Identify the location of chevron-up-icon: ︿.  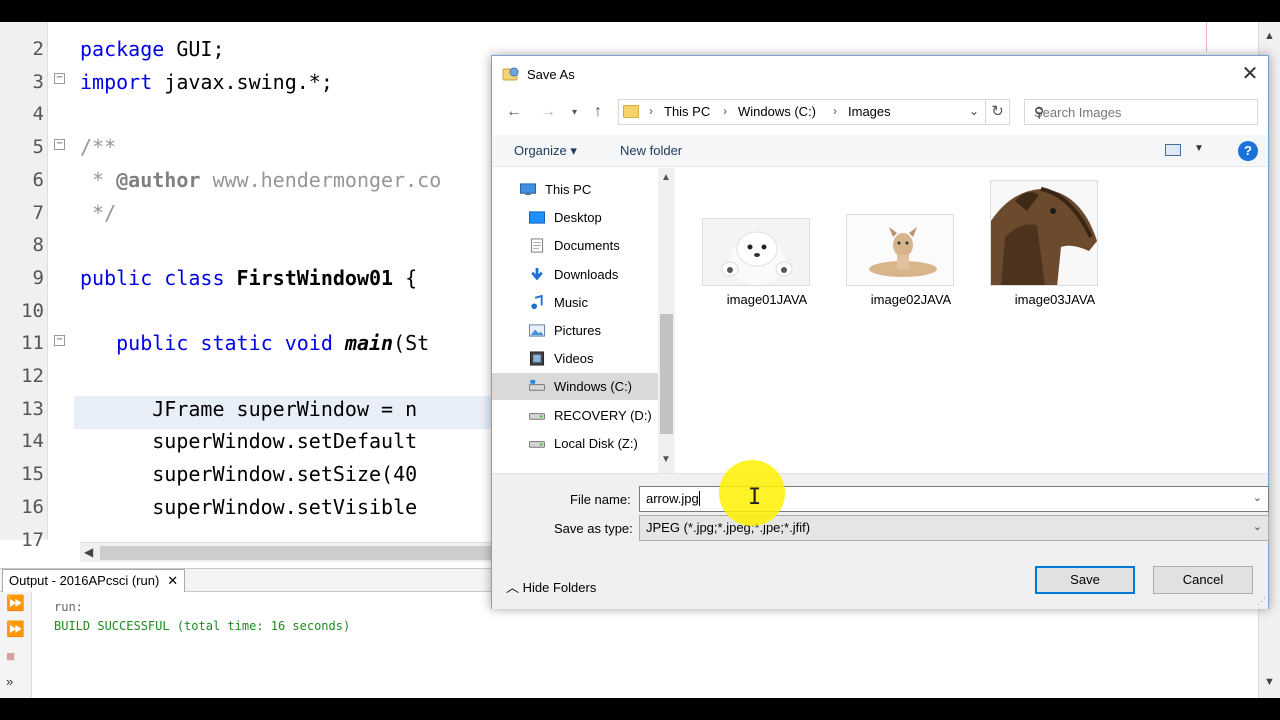
(513, 587).